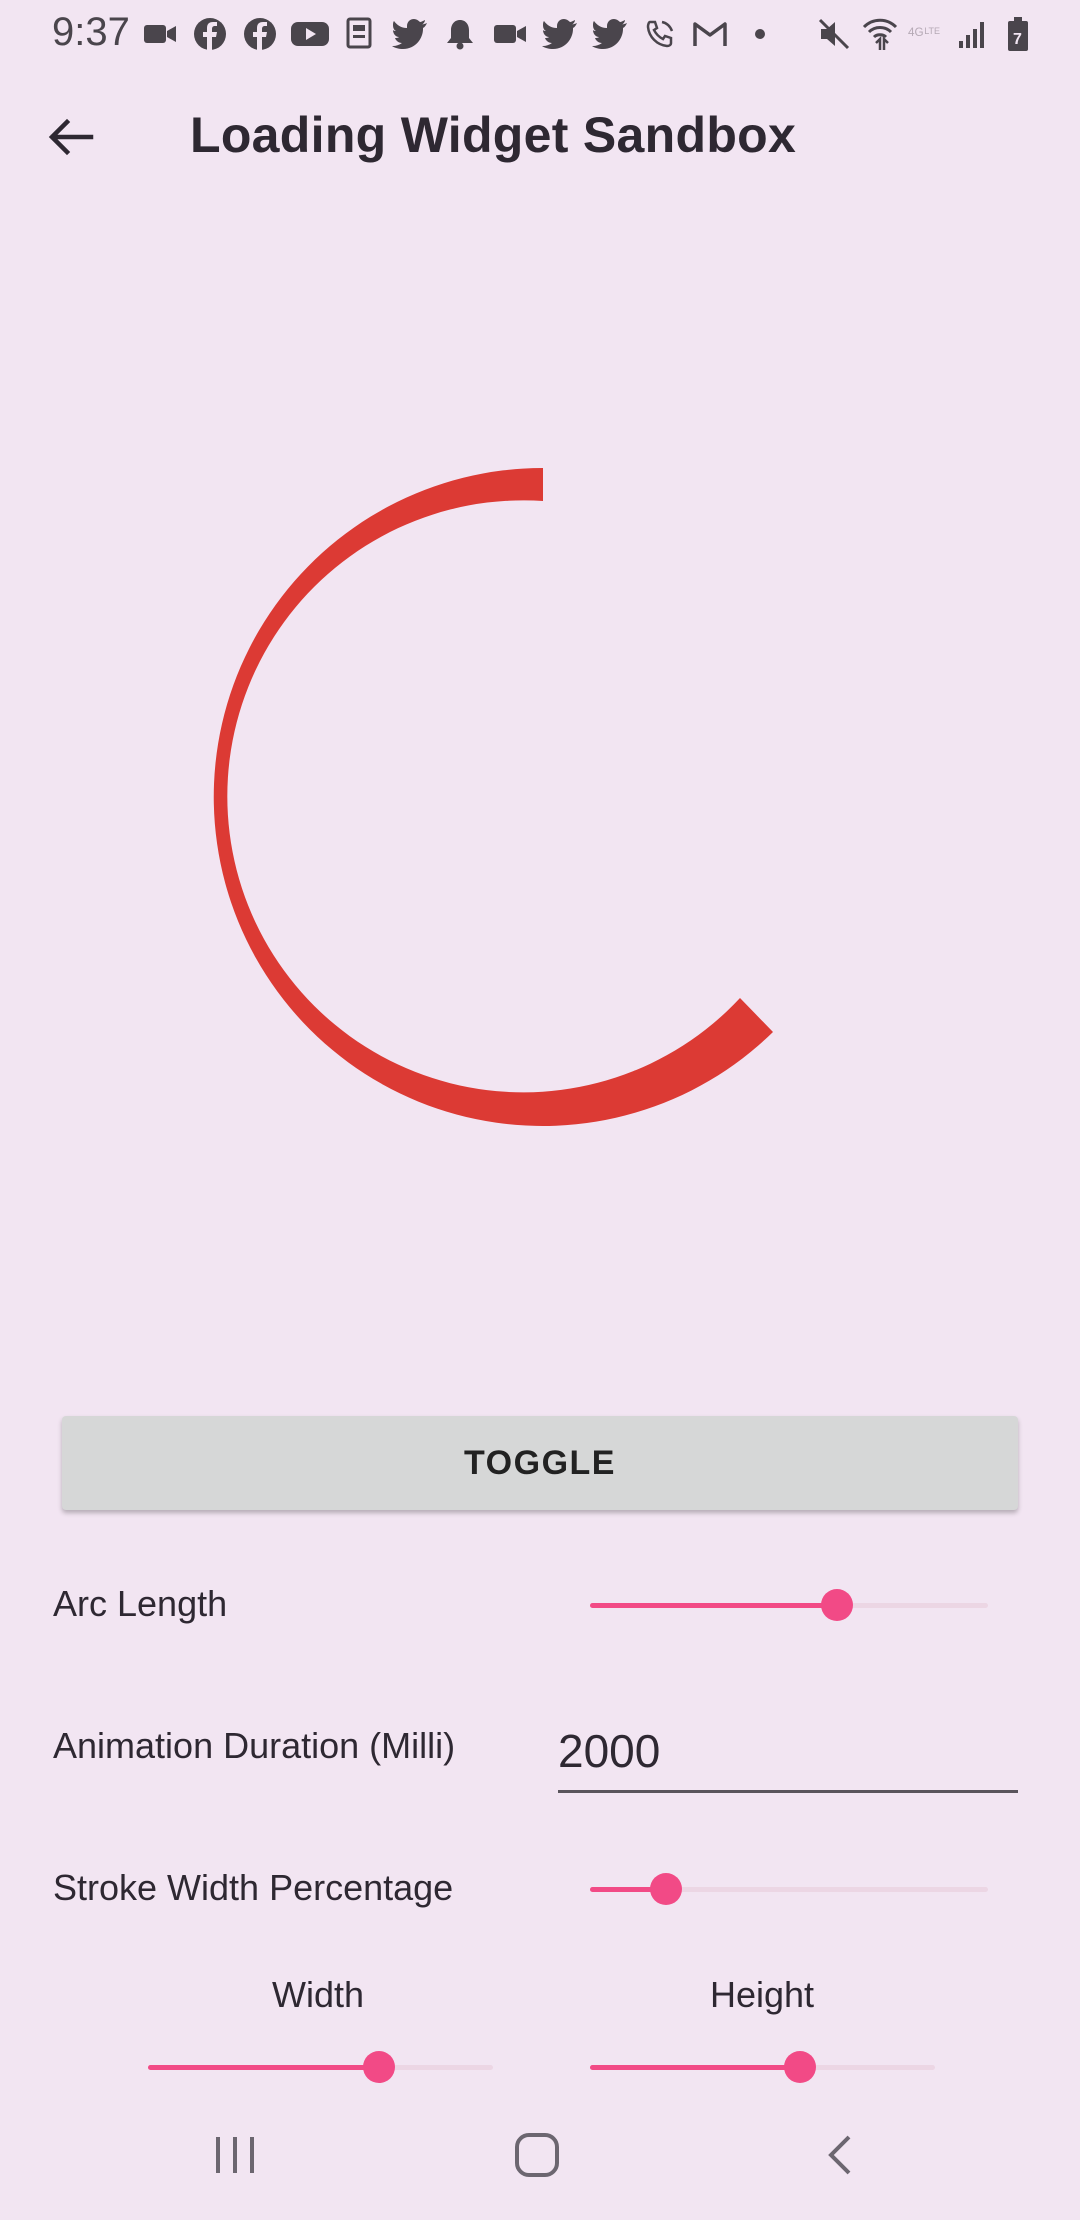  I want to click on notification-icons, so click(460, 34).